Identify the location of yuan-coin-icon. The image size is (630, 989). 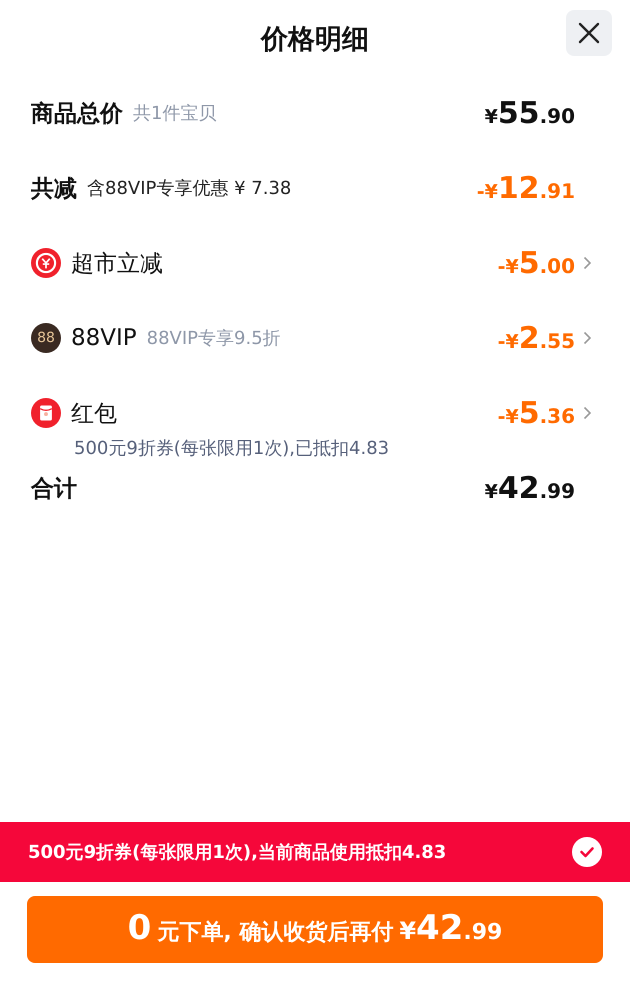
(46, 263).